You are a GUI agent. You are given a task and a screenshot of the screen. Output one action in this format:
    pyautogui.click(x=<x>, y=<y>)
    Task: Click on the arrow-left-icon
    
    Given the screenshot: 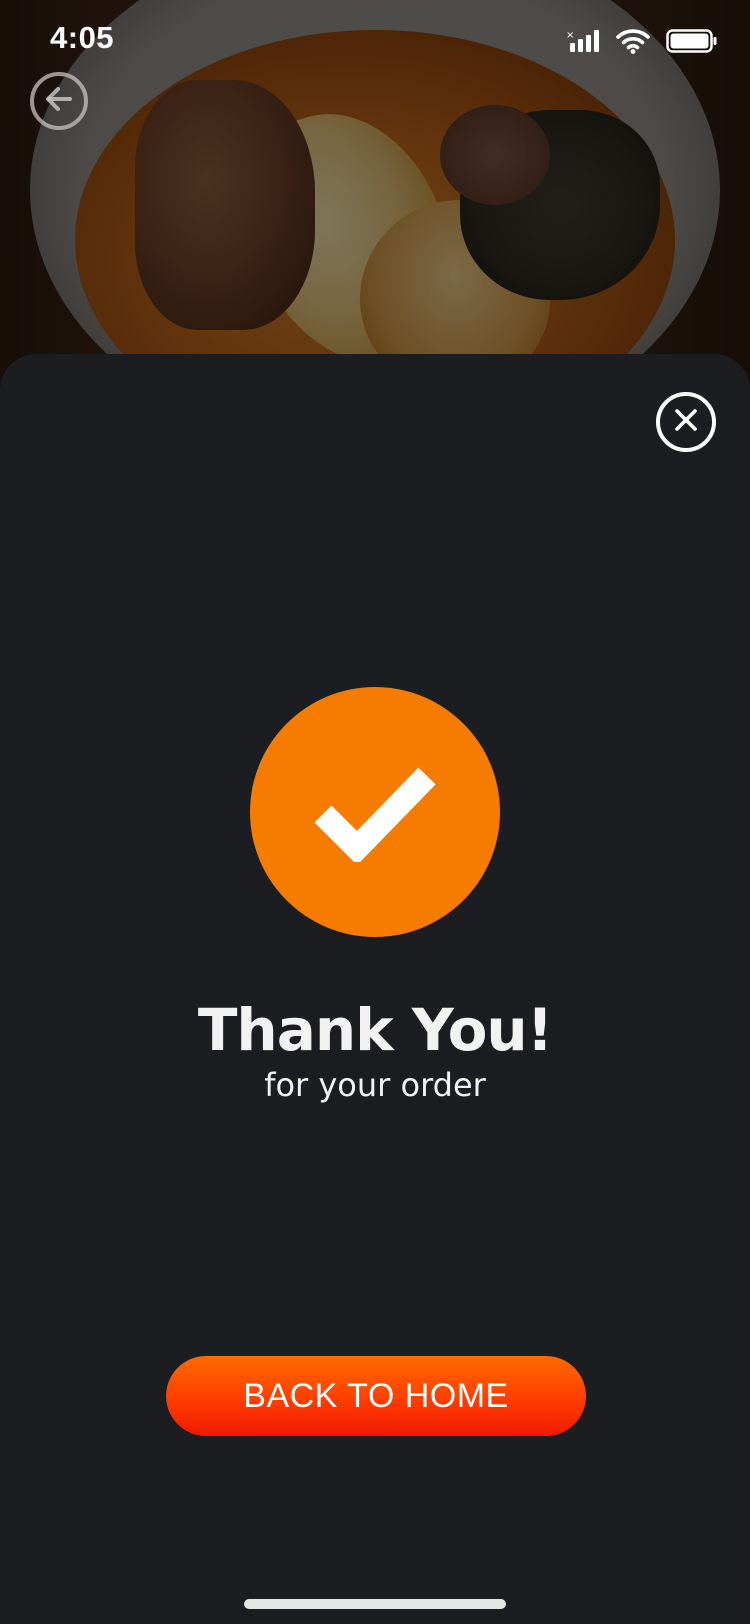 What is the action you would take?
    pyautogui.click(x=59, y=101)
    